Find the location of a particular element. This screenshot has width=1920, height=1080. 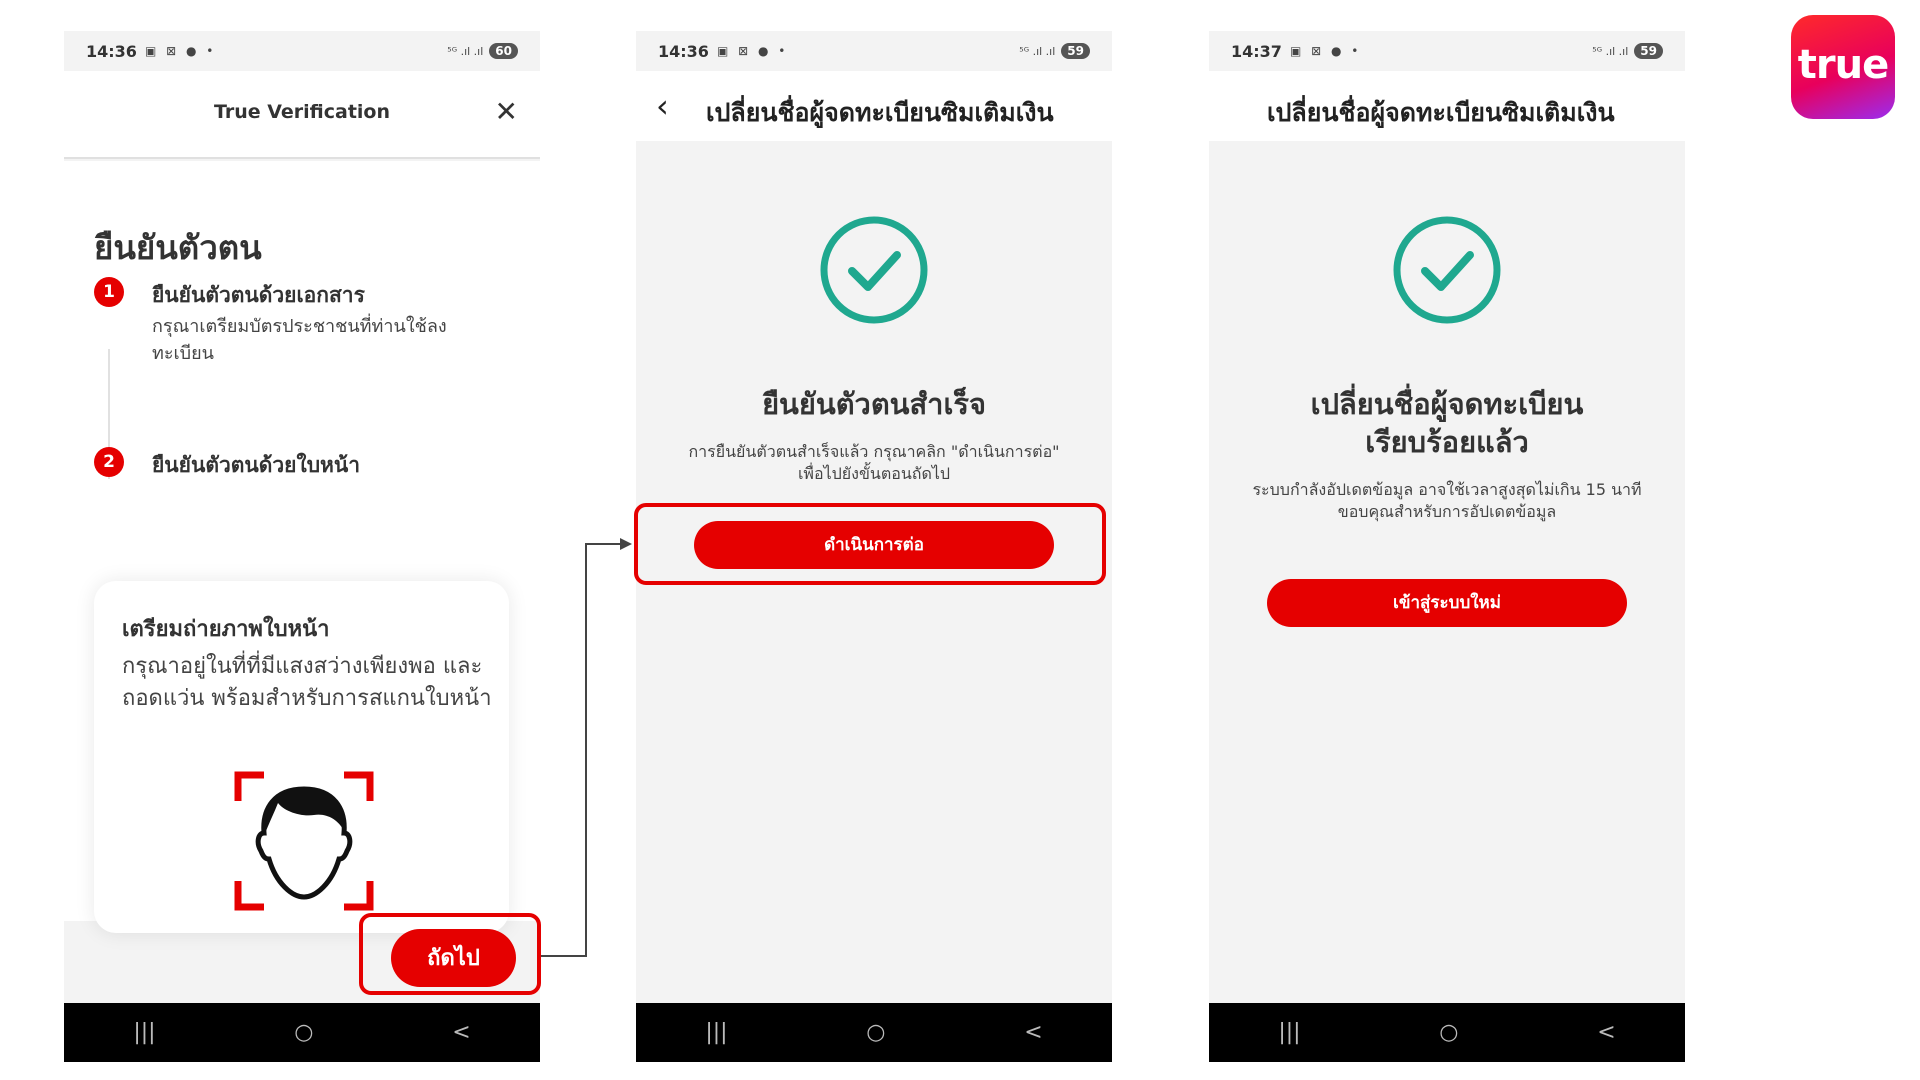

highlight-continue-button is located at coordinates (870, 544).